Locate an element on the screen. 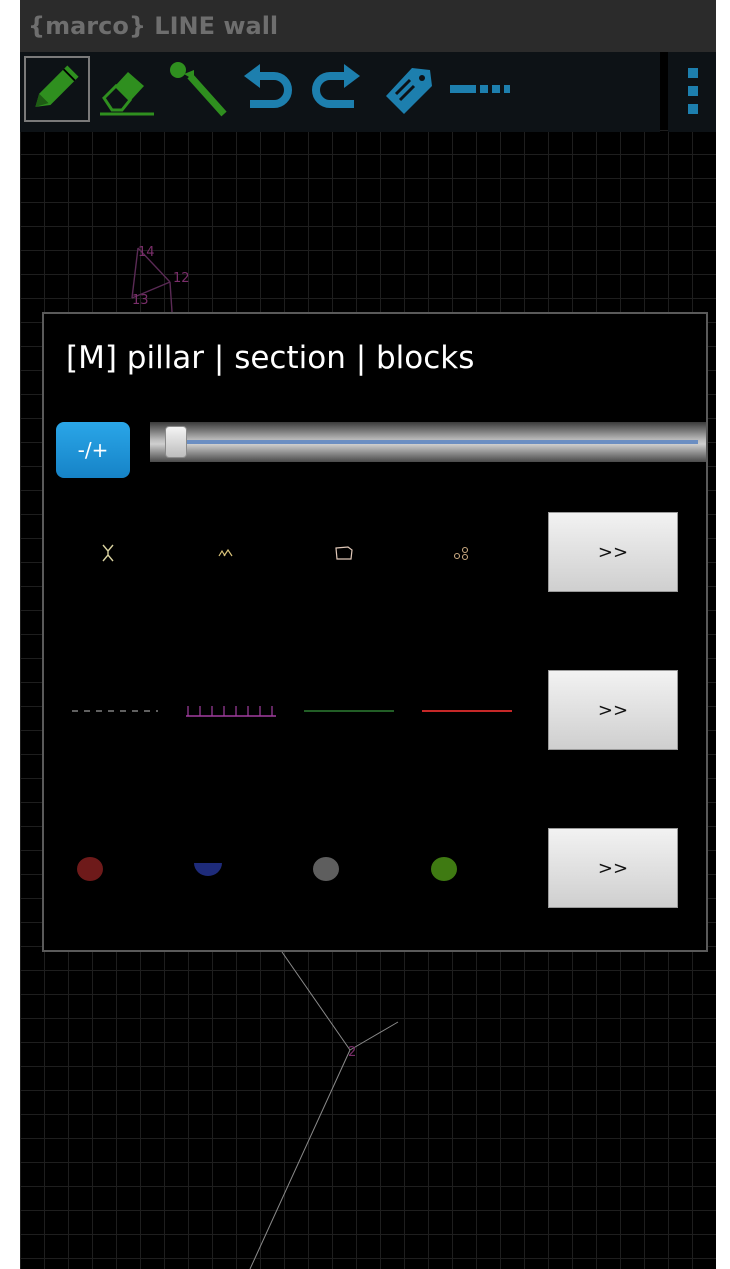 The height and width of the screenshot is (1269, 730). app-title-bar: {marco} LINE wall is located at coordinates (368, 26).